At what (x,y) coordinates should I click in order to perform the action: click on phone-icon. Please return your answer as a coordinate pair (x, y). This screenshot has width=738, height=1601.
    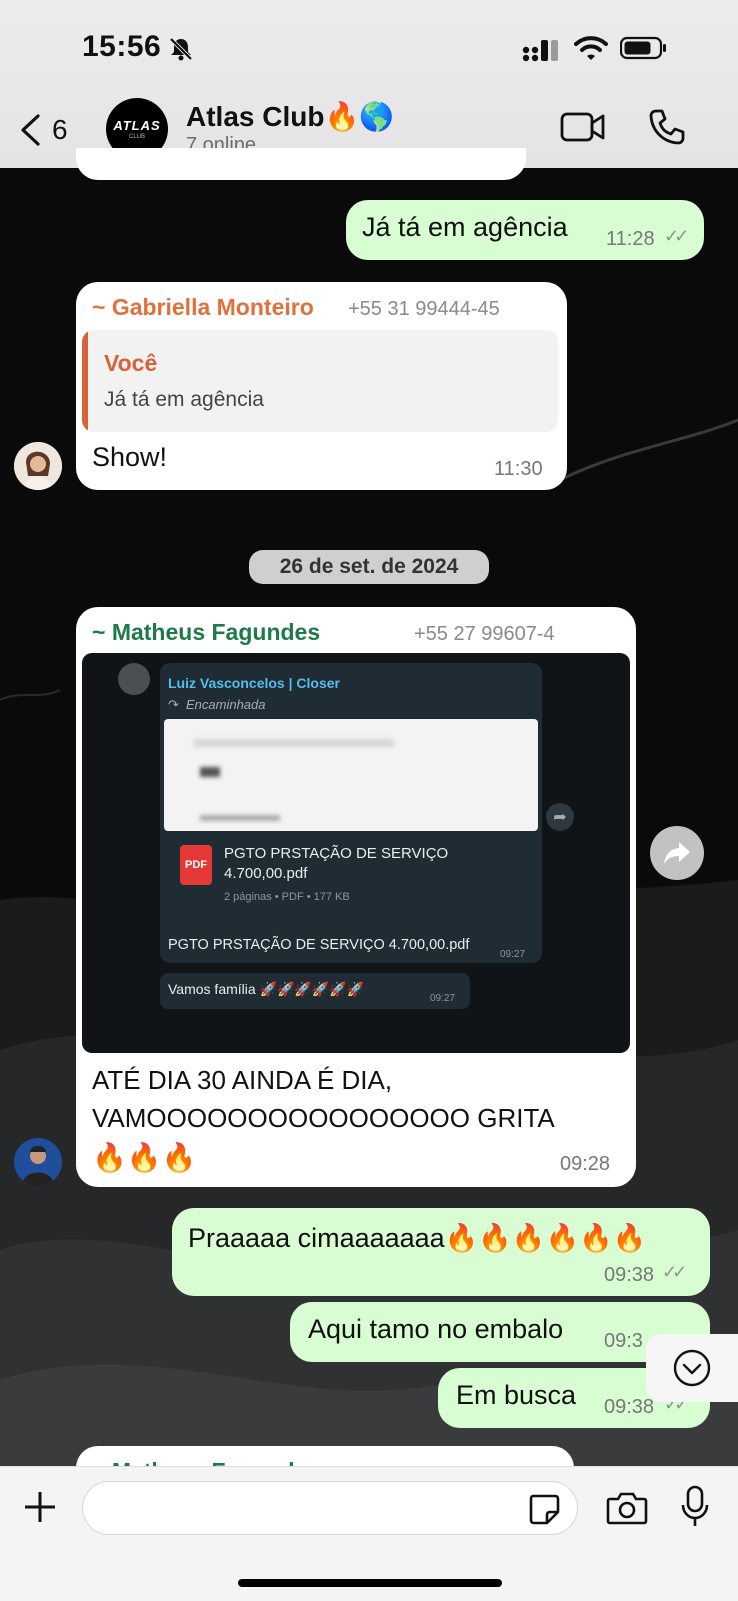
    Looking at the image, I should click on (667, 127).